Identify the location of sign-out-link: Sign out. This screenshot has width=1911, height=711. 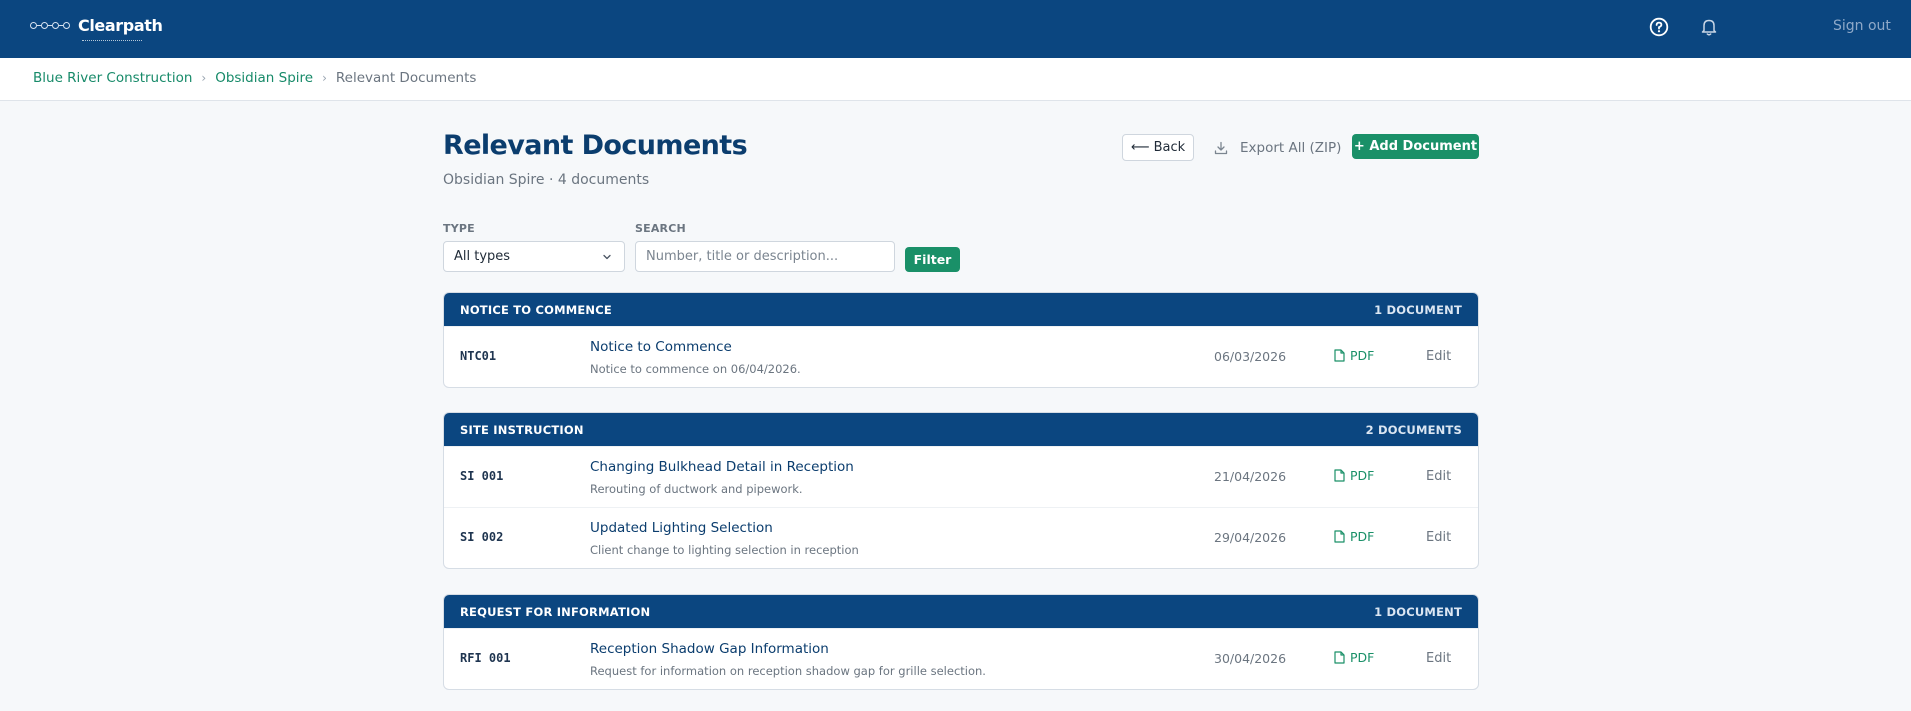
(1862, 26).